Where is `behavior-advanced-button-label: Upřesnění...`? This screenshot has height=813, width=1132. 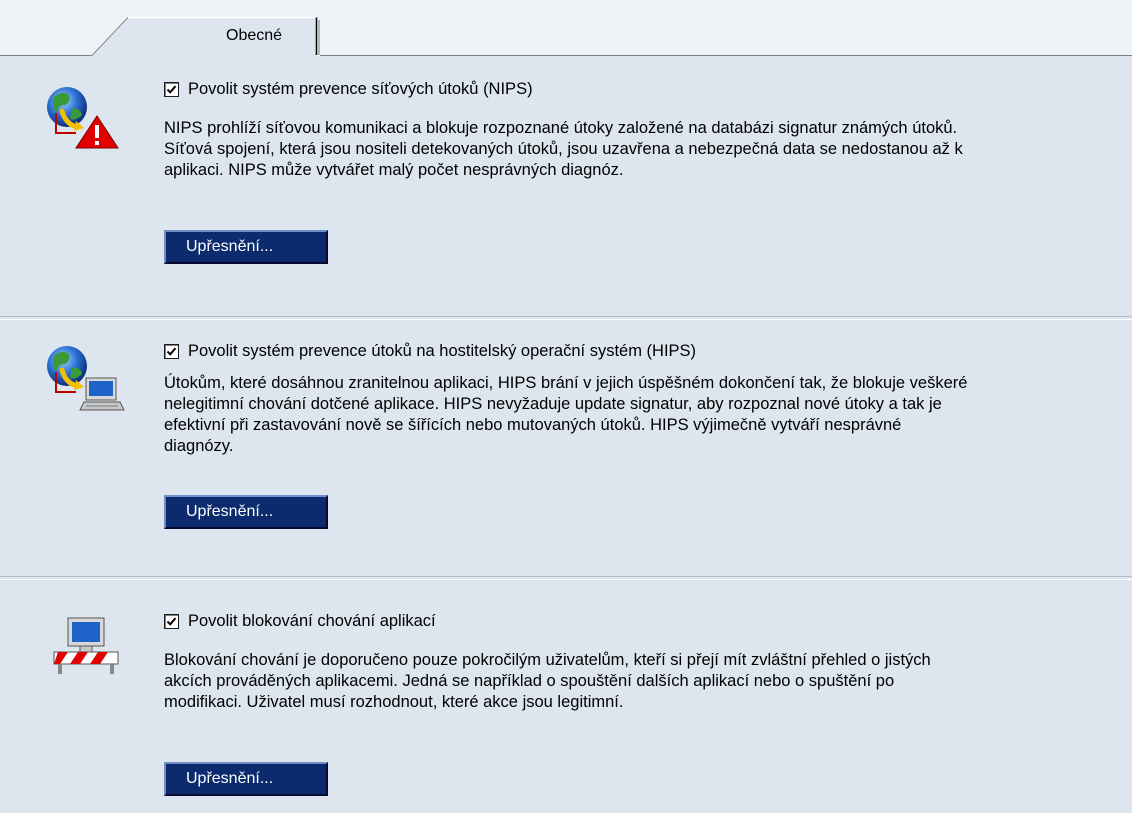 behavior-advanced-button-label: Upřesnění... is located at coordinates (230, 778).